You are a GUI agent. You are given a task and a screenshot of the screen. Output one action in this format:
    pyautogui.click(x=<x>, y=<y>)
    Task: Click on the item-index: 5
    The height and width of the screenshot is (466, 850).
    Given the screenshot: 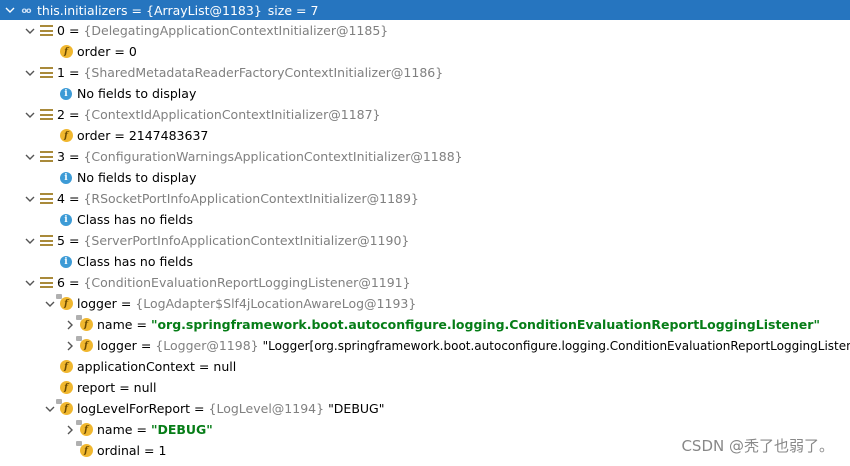 What is the action you would take?
    pyautogui.click(x=61, y=240)
    